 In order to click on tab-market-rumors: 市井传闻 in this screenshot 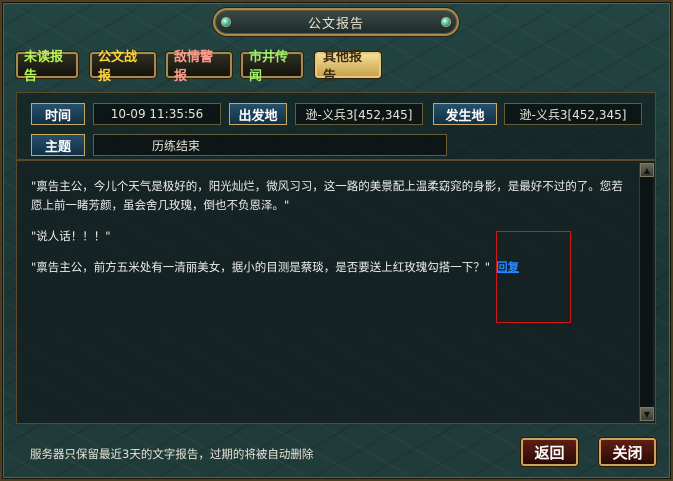, I will do `click(272, 67)`.